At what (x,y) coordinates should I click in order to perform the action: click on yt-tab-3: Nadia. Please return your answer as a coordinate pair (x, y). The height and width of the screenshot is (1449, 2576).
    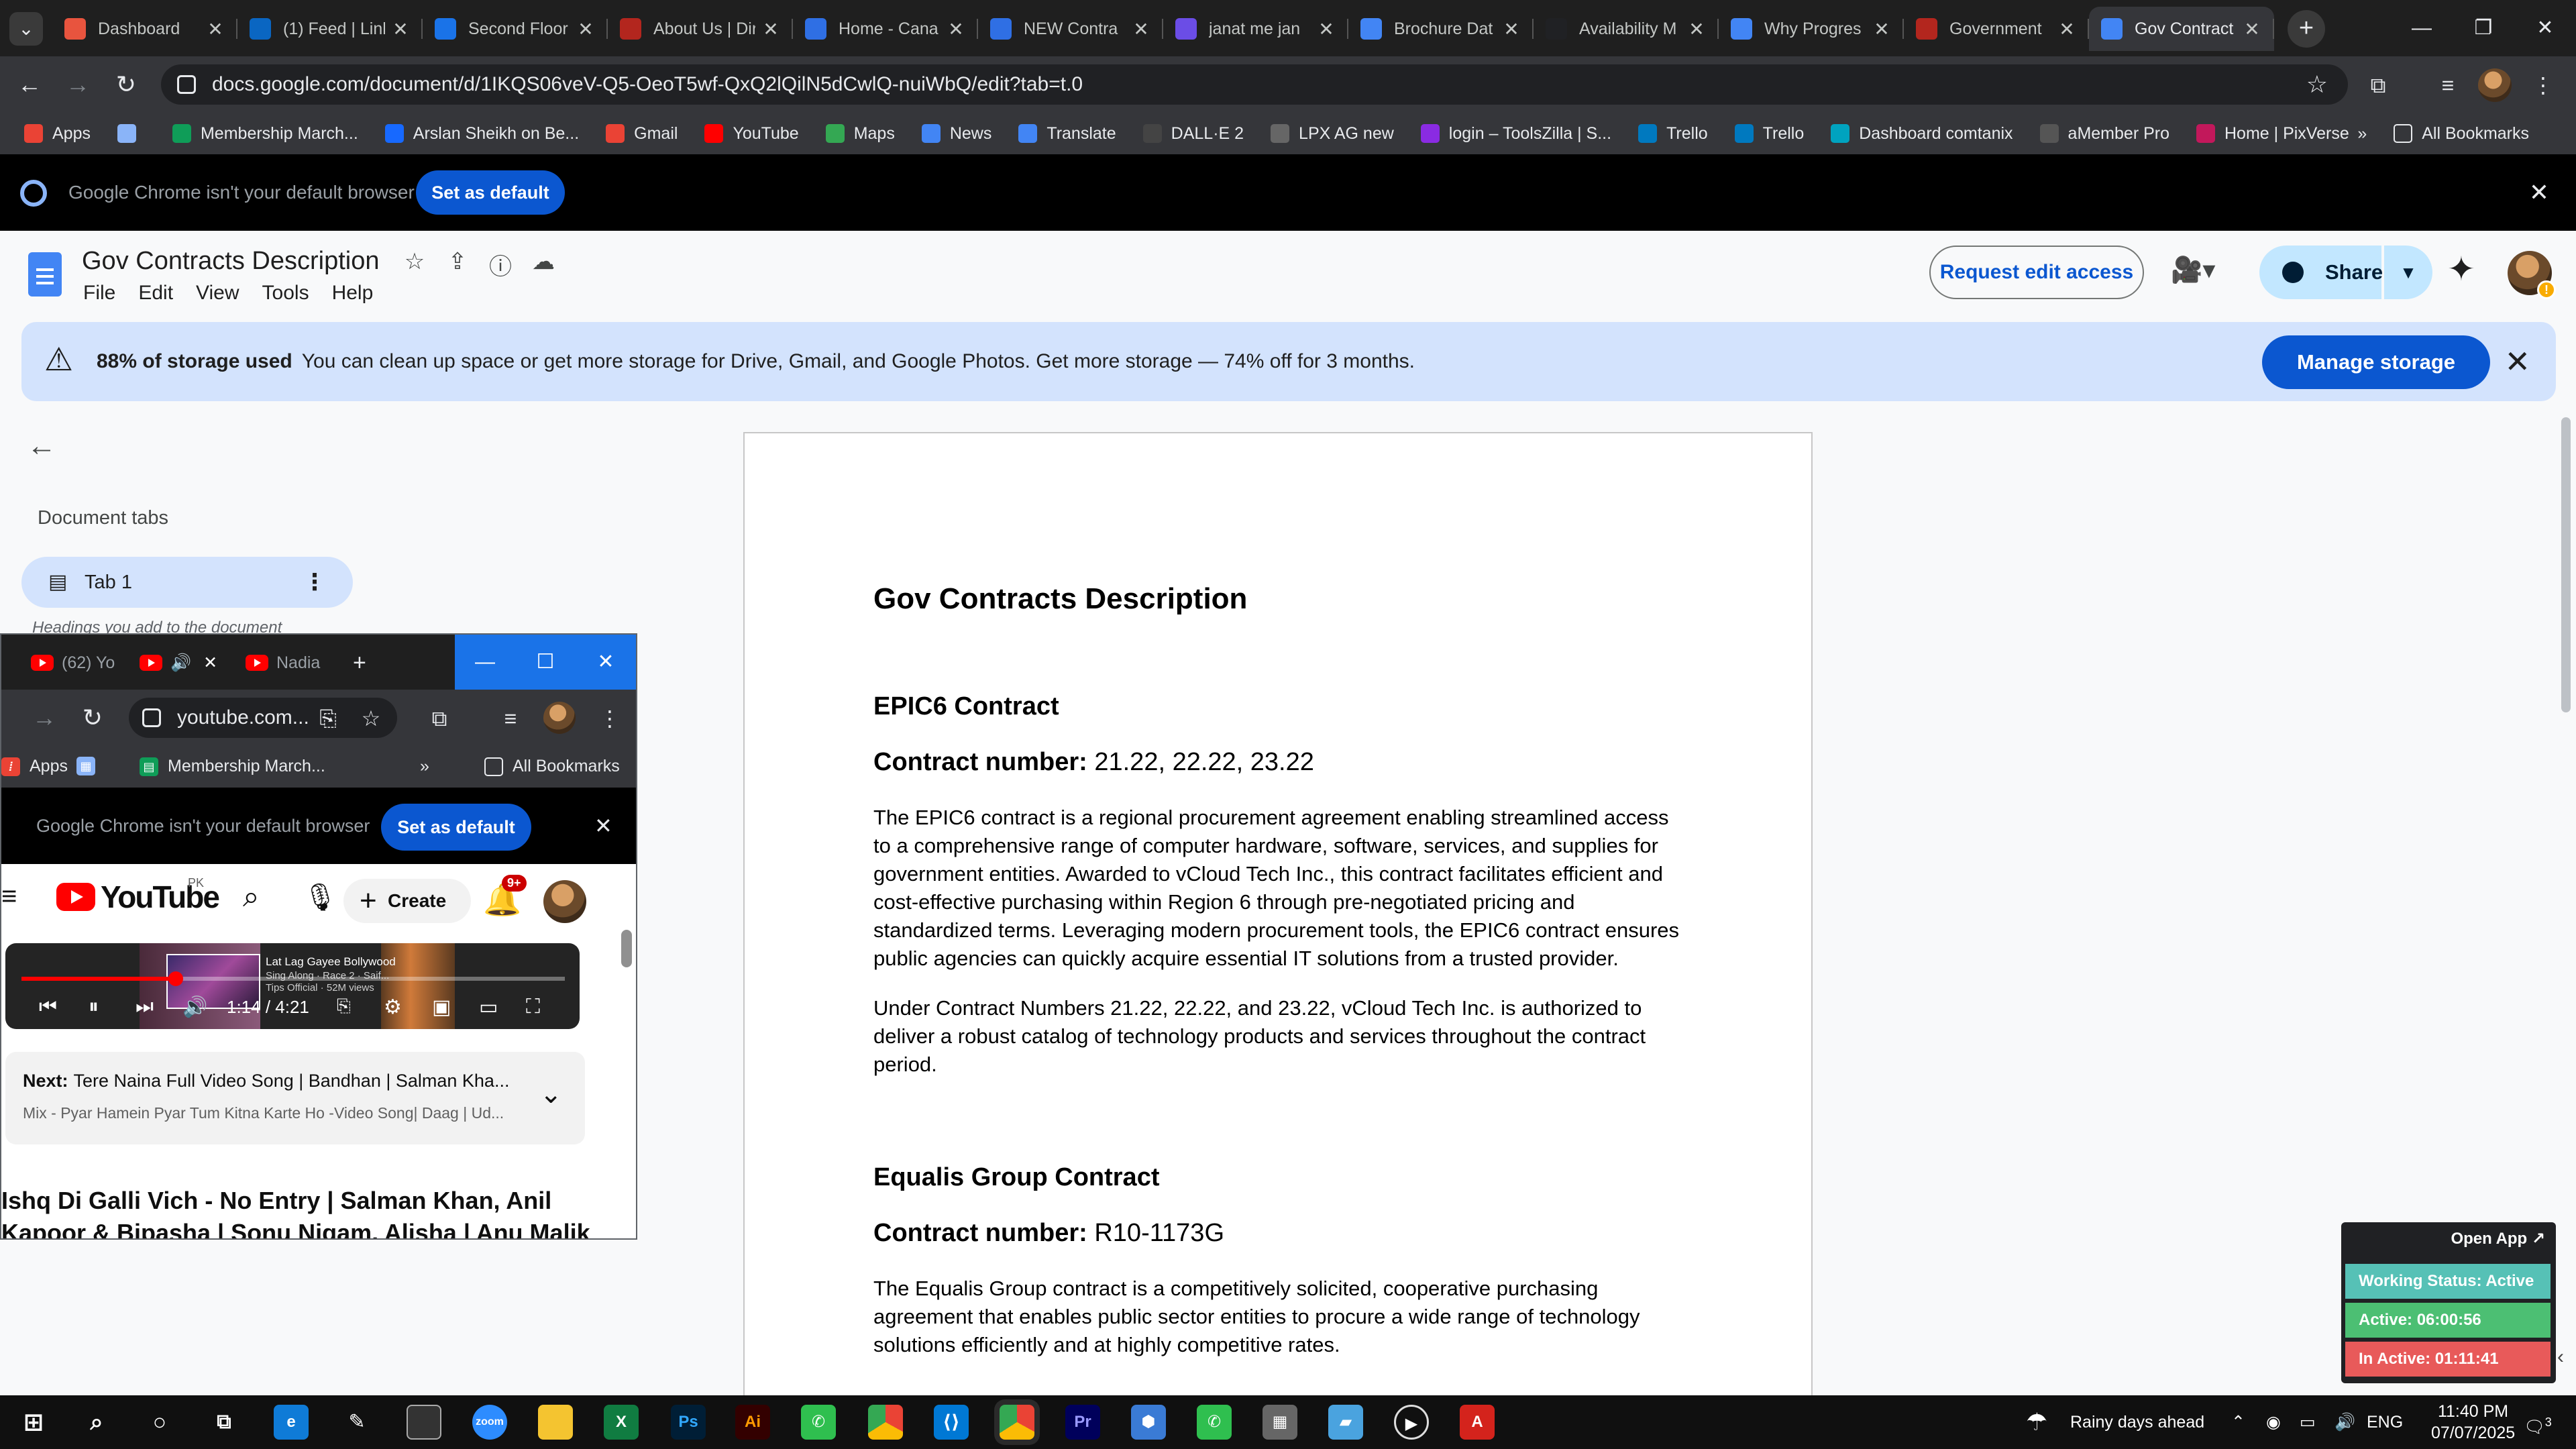
    Looking at the image, I should click on (283, 663).